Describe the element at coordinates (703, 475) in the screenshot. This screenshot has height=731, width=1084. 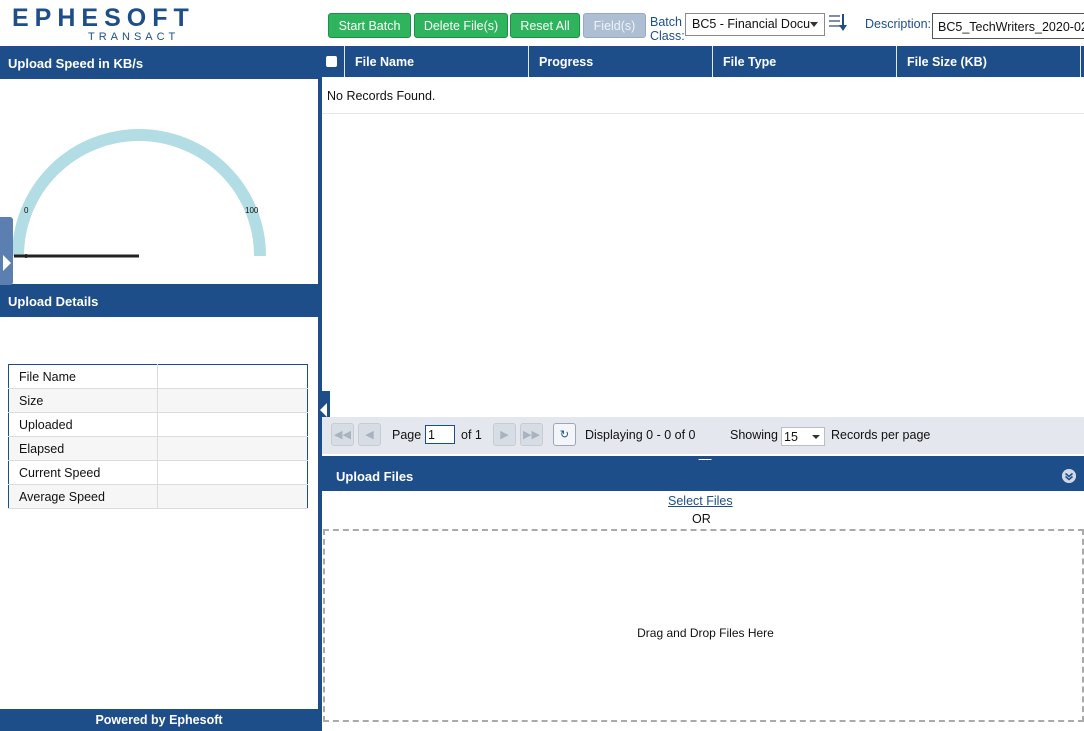
I see `upload-files-header: Upload Files` at that location.